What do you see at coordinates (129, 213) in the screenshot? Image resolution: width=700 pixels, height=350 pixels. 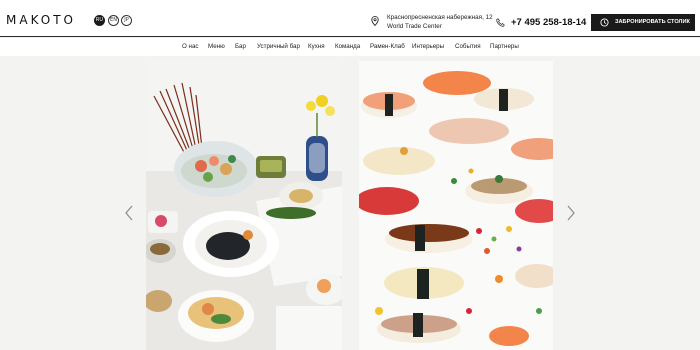 I see `slider-prev-arrow-icon` at bounding box center [129, 213].